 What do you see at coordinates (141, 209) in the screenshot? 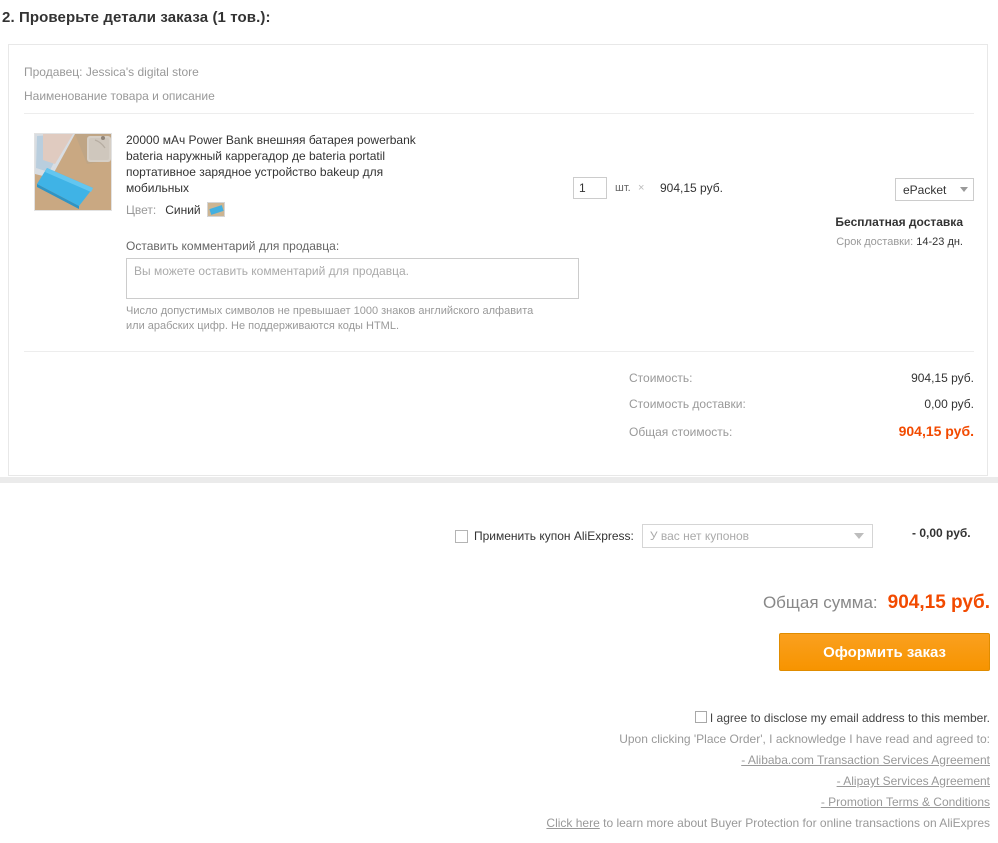
I see `color-label: Цвет:` at bounding box center [141, 209].